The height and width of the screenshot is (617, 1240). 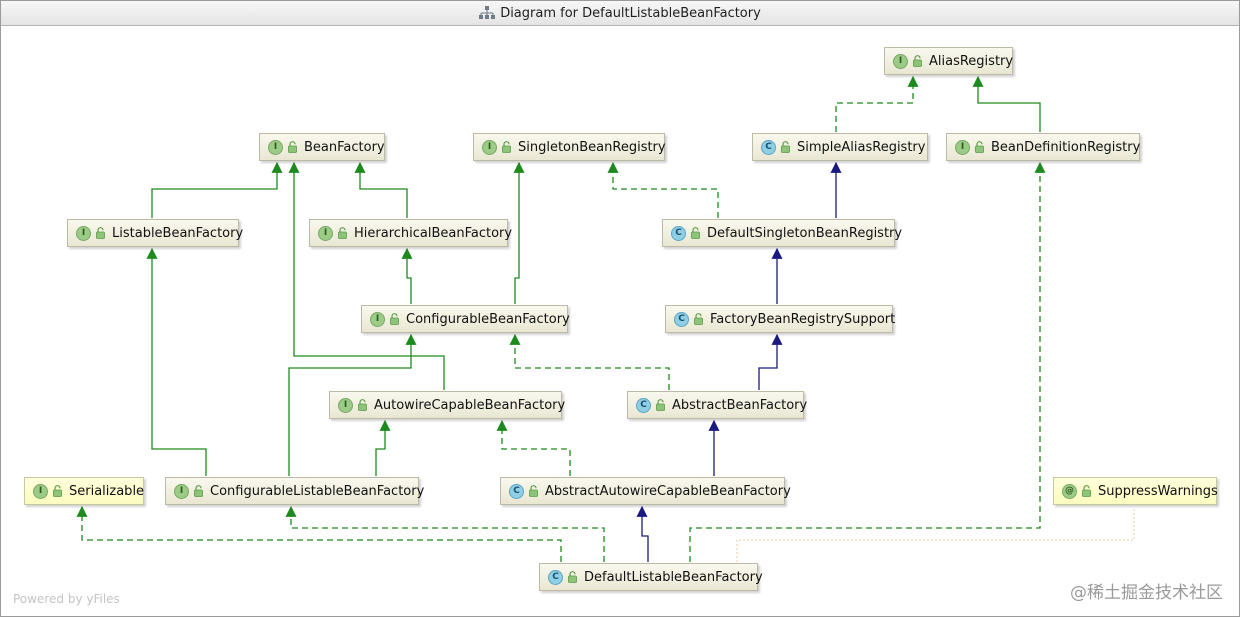 I want to click on node-label: SimpleAliasRegistry, so click(x=861, y=147).